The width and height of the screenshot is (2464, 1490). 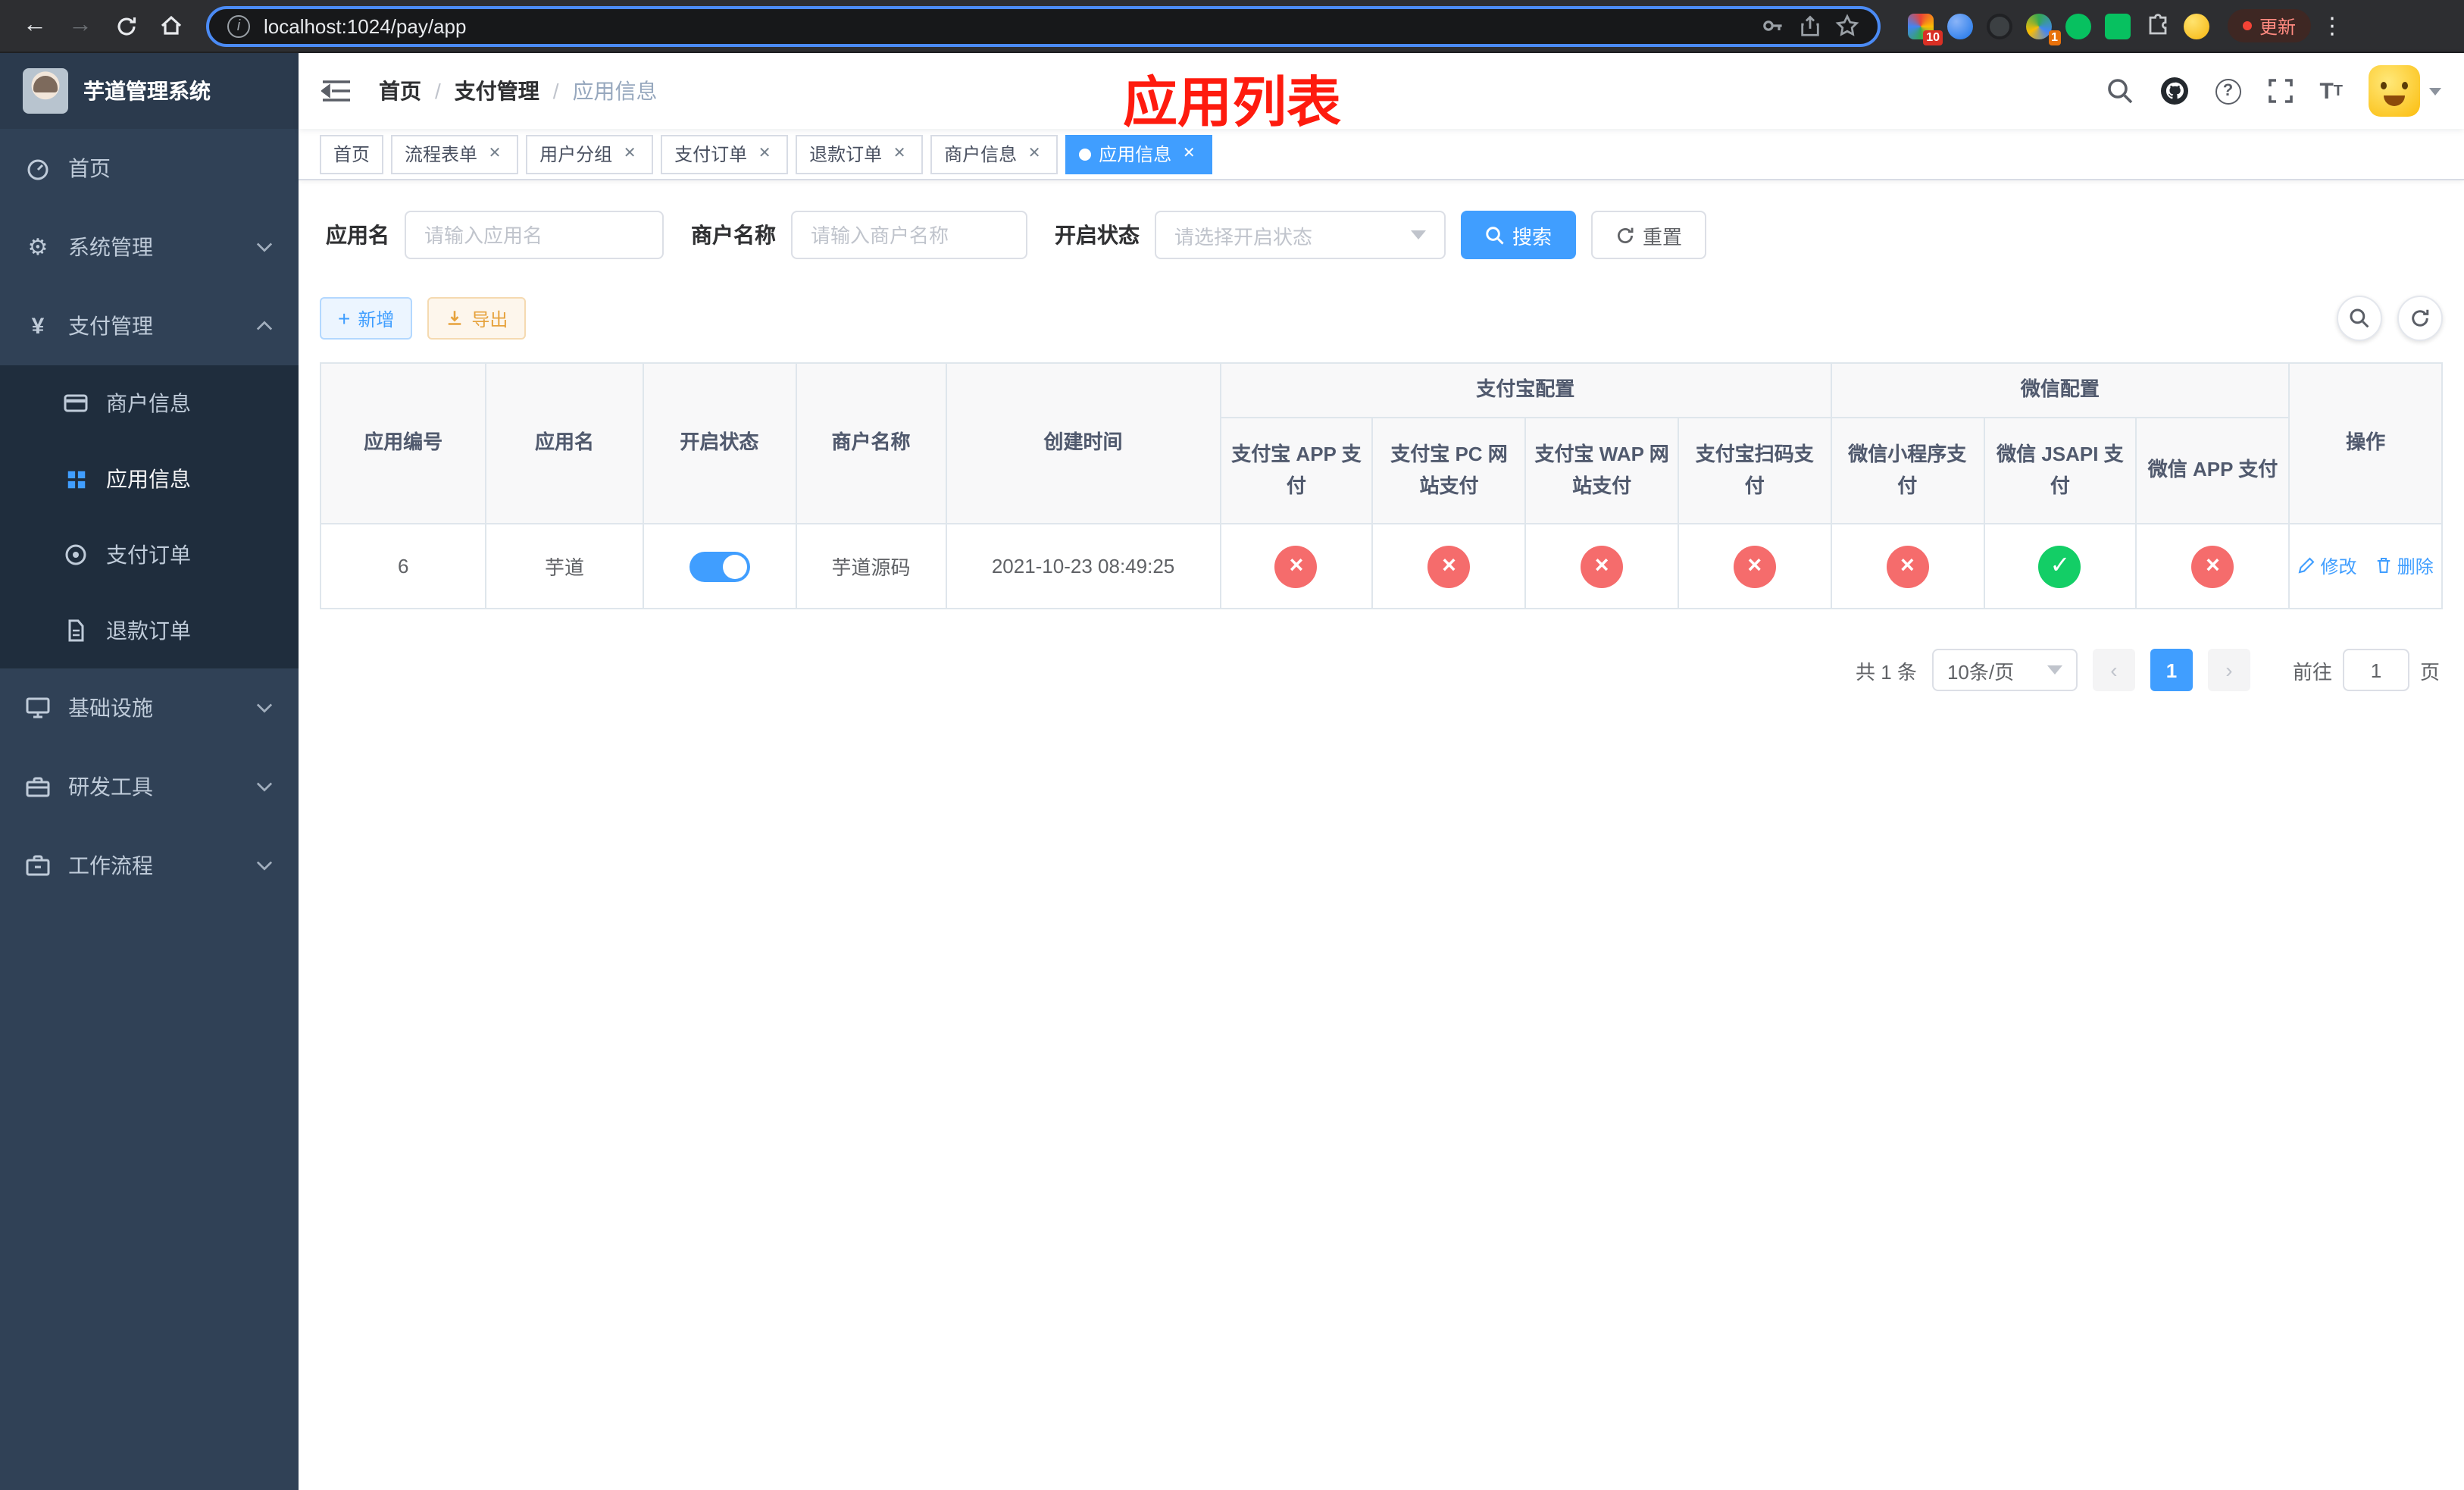 What do you see at coordinates (2359, 318) in the screenshot?
I see `toggle-search-button` at bounding box center [2359, 318].